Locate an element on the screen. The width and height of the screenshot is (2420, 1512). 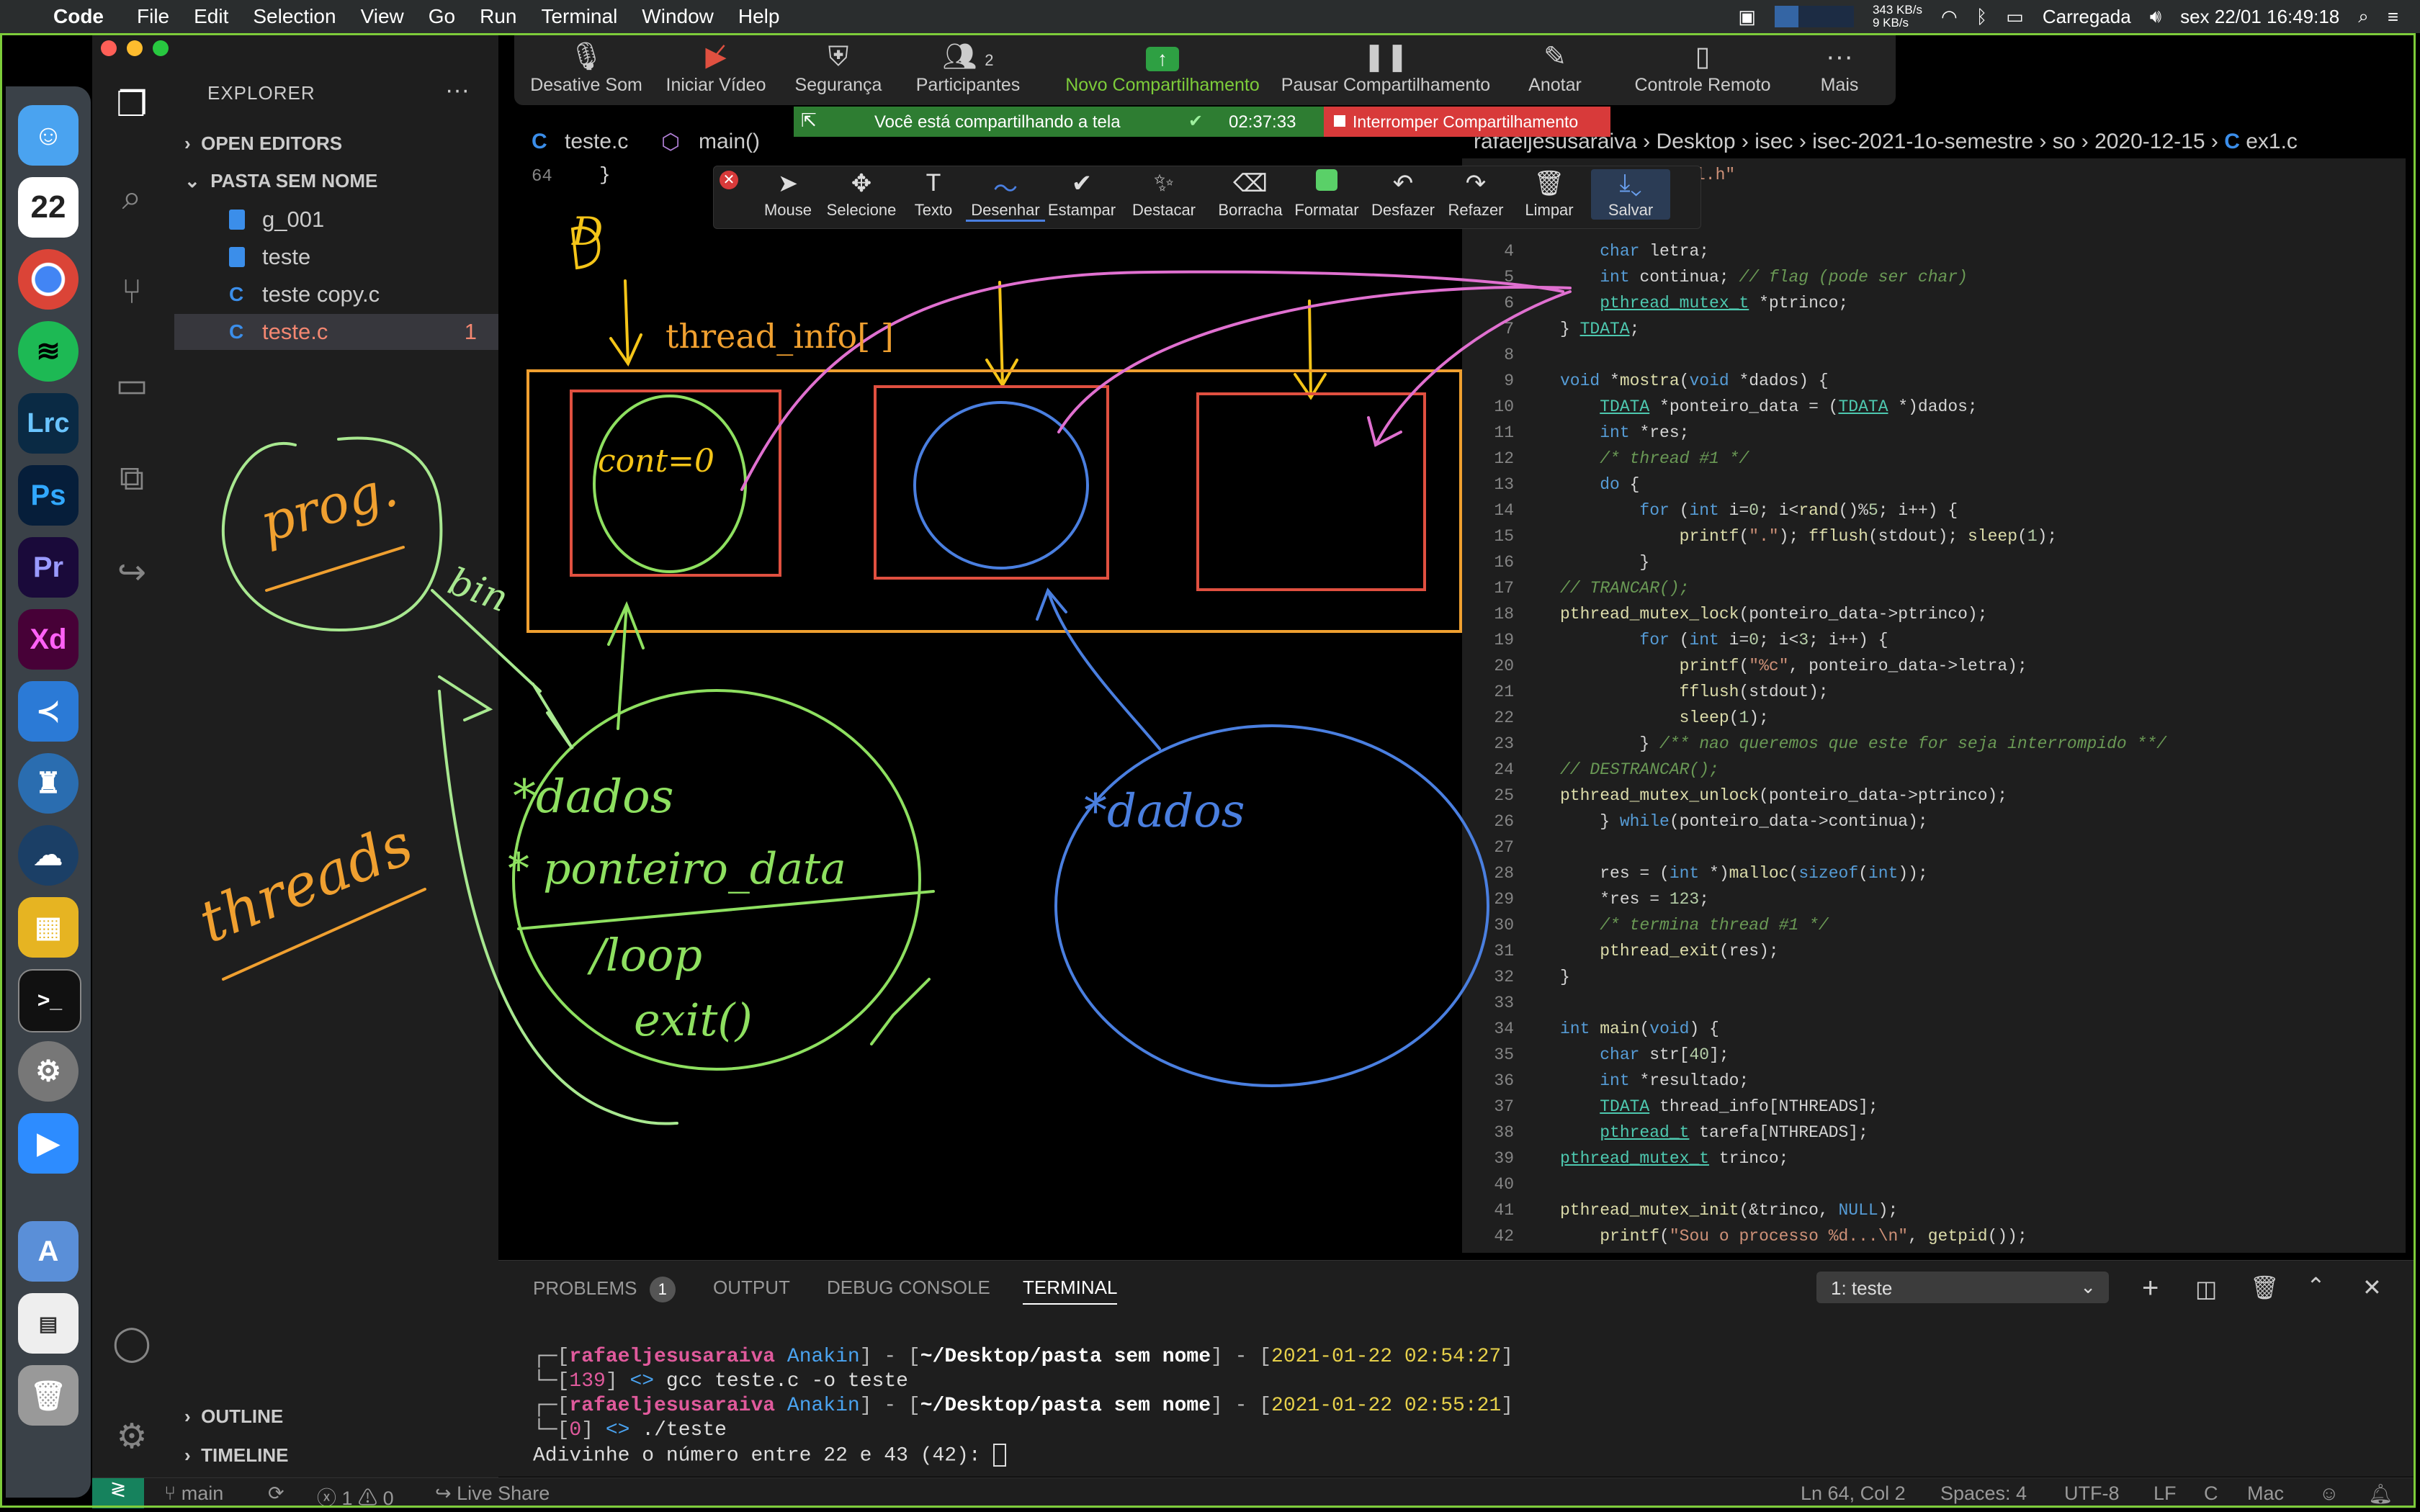
tab-terminal: TERMINAL is located at coordinates (1070, 1291).